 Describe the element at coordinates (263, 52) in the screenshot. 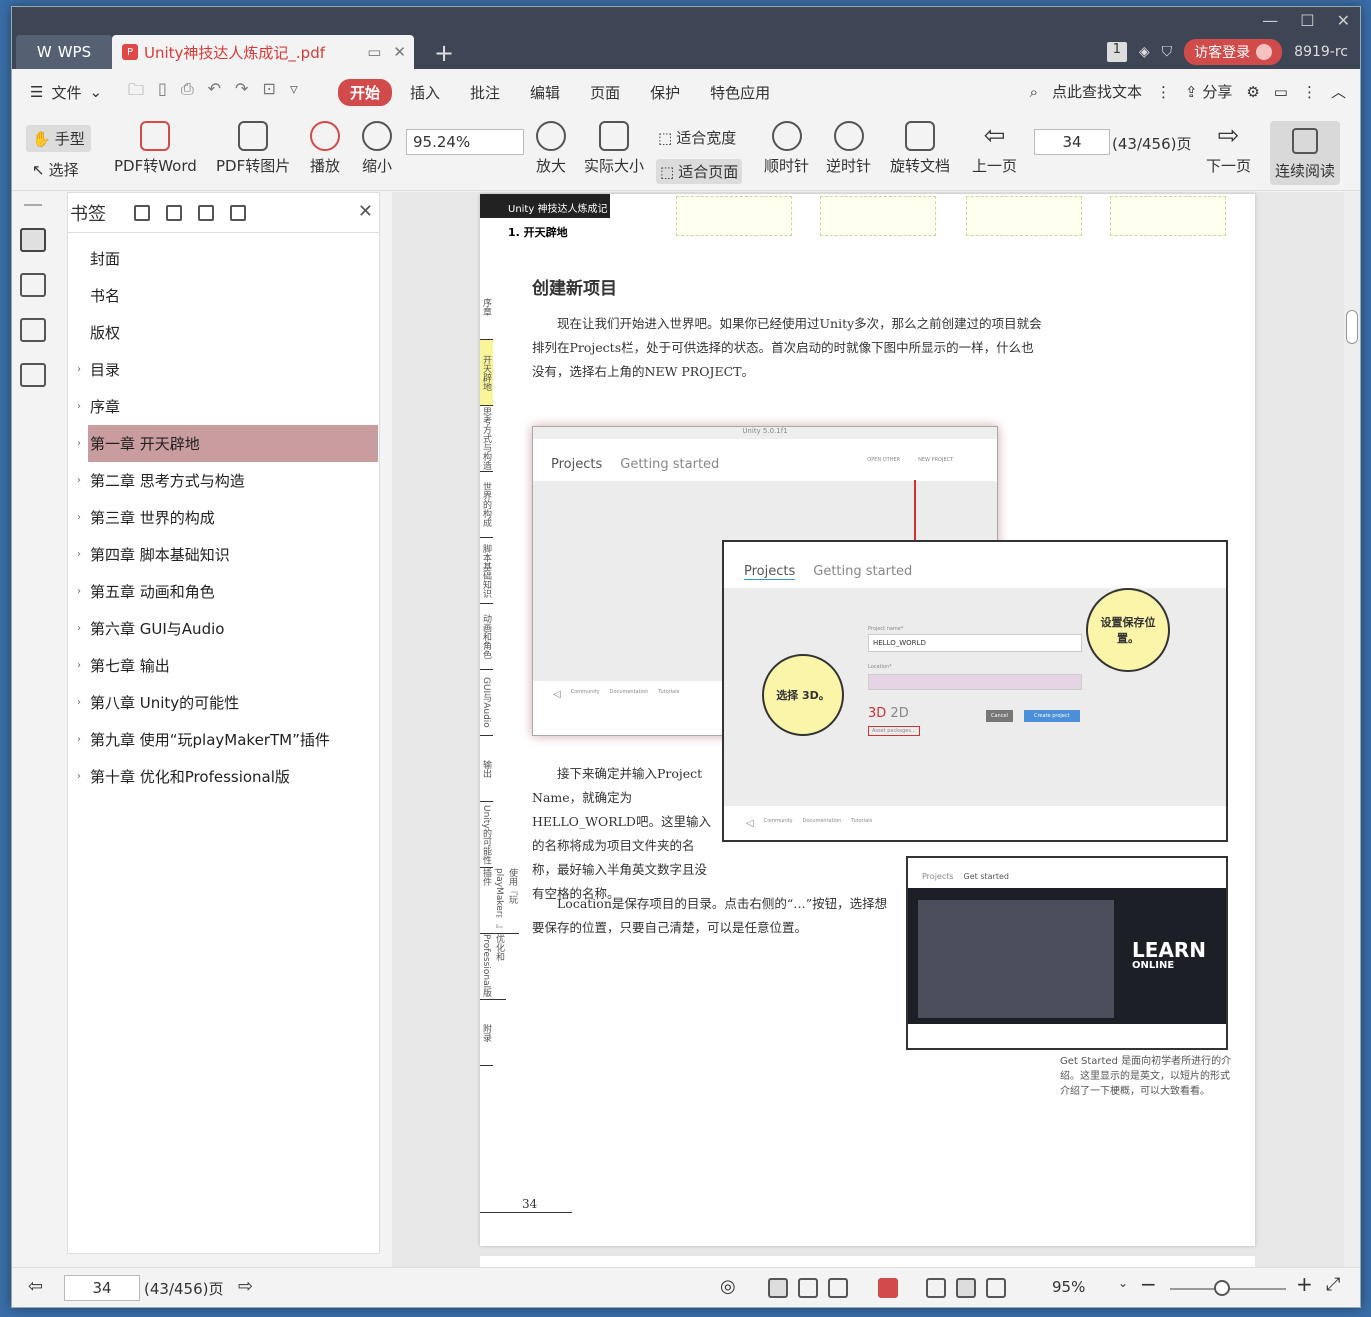

I see `document-tab: P Unity神技达人炼成记_.pdf ▭ ✕` at that location.